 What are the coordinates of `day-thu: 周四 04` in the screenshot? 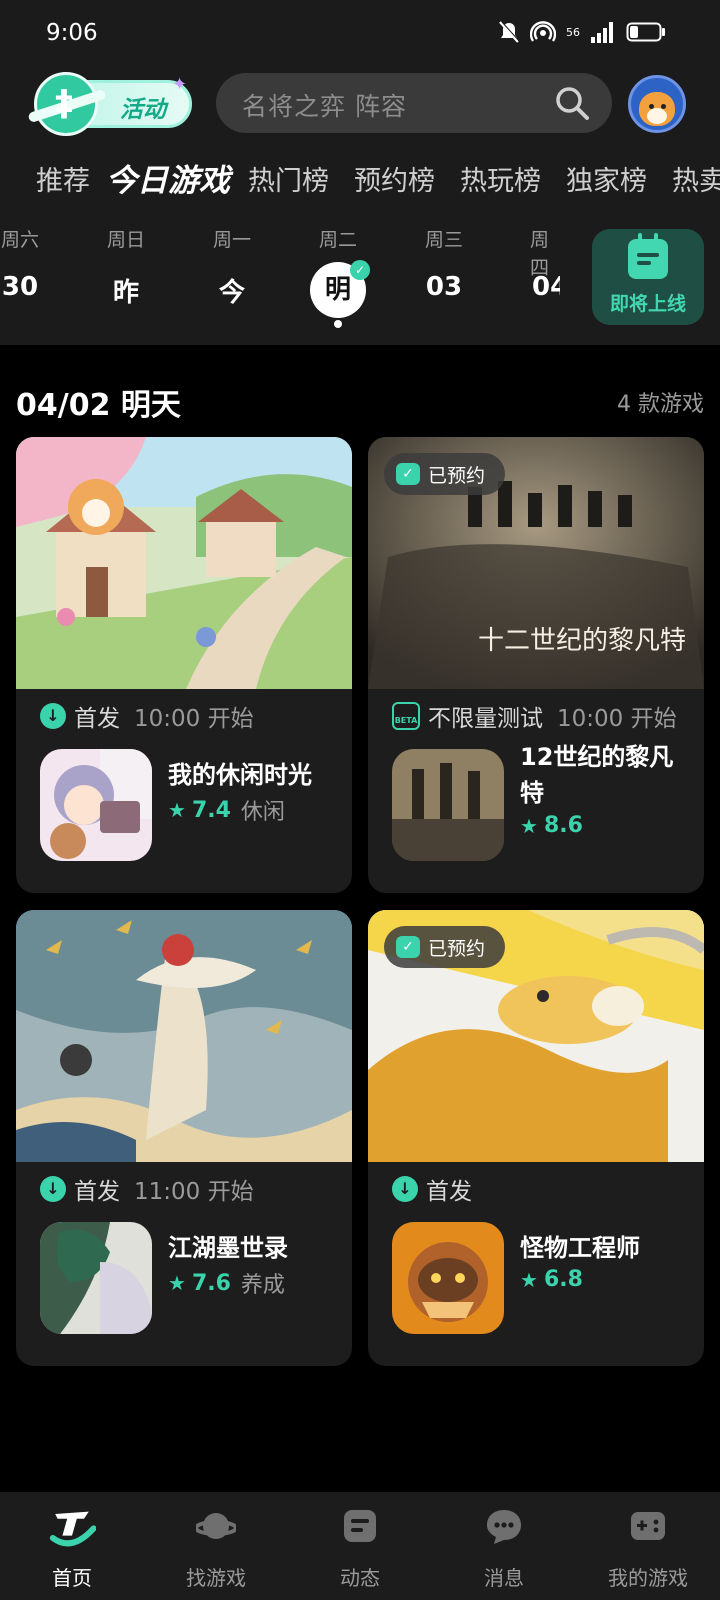 It's located at (535, 265).